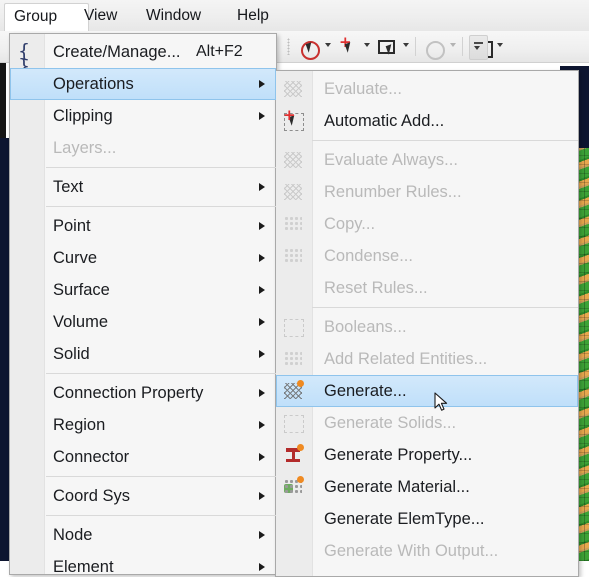 The image size is (589, 577). What do you see at coordinates (143, 457) in the screenshot?
I see `menu-item-connector: Connector` at bounding box center [143, 457].